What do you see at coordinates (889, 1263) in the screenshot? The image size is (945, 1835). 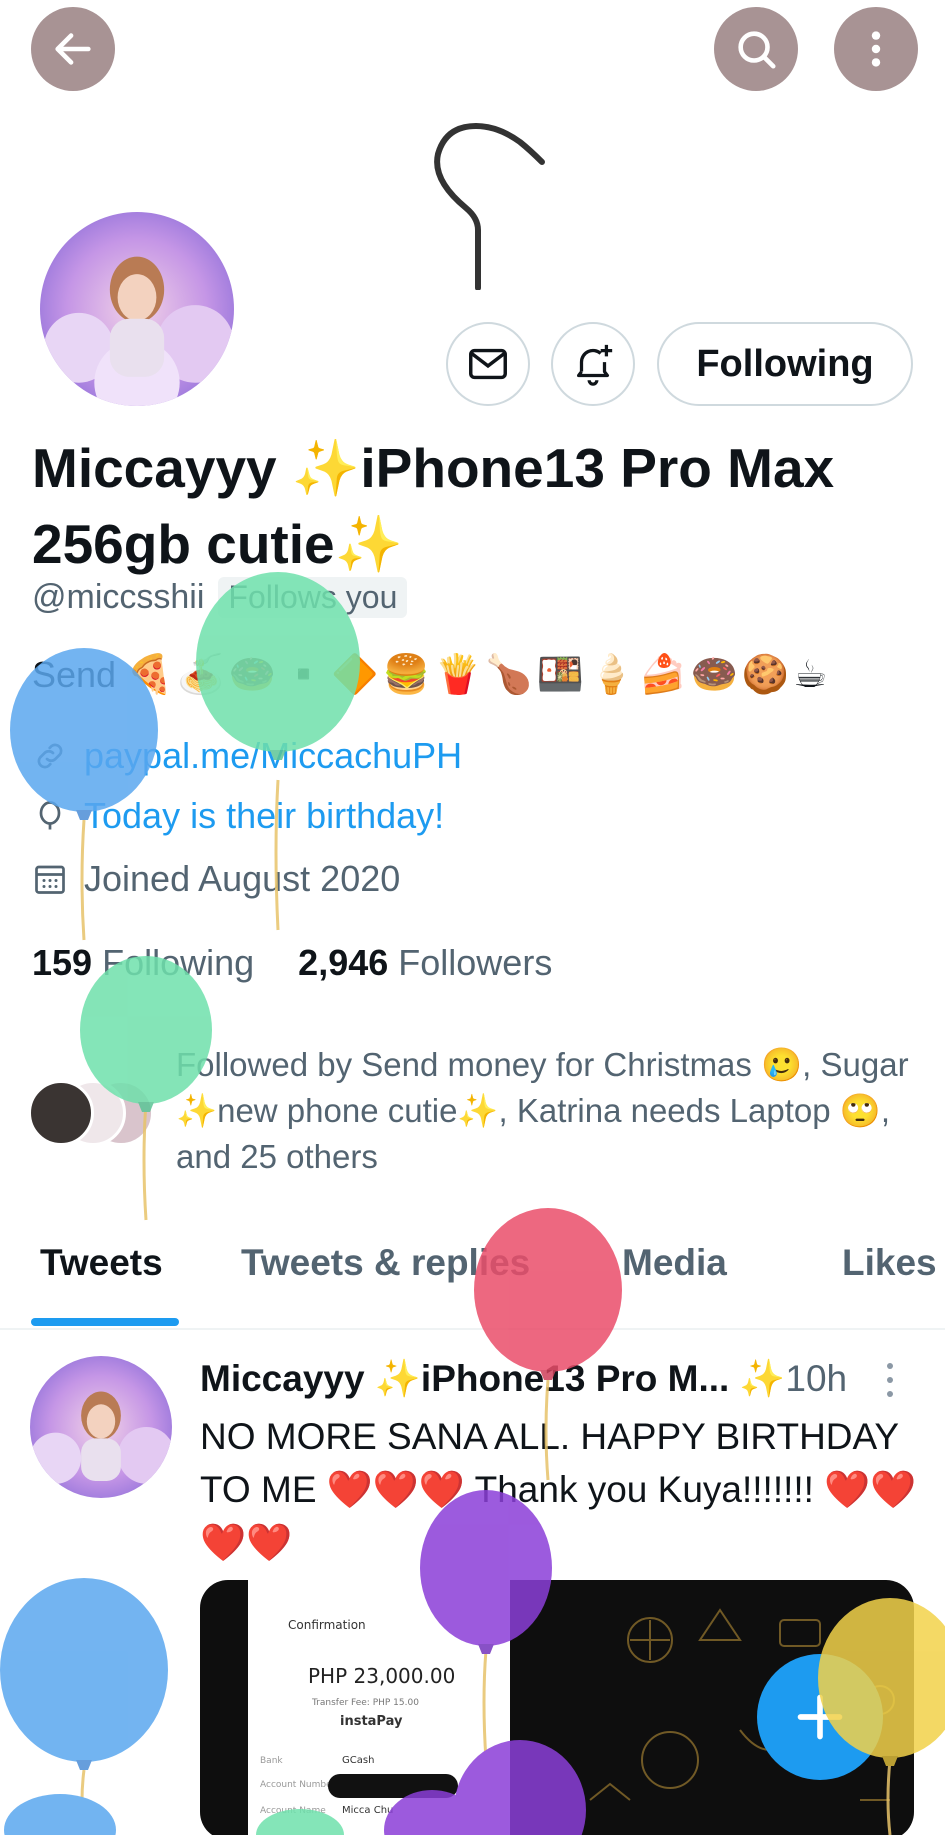 I see `tab-likes: Likes` at bounding box center [889, 1263].